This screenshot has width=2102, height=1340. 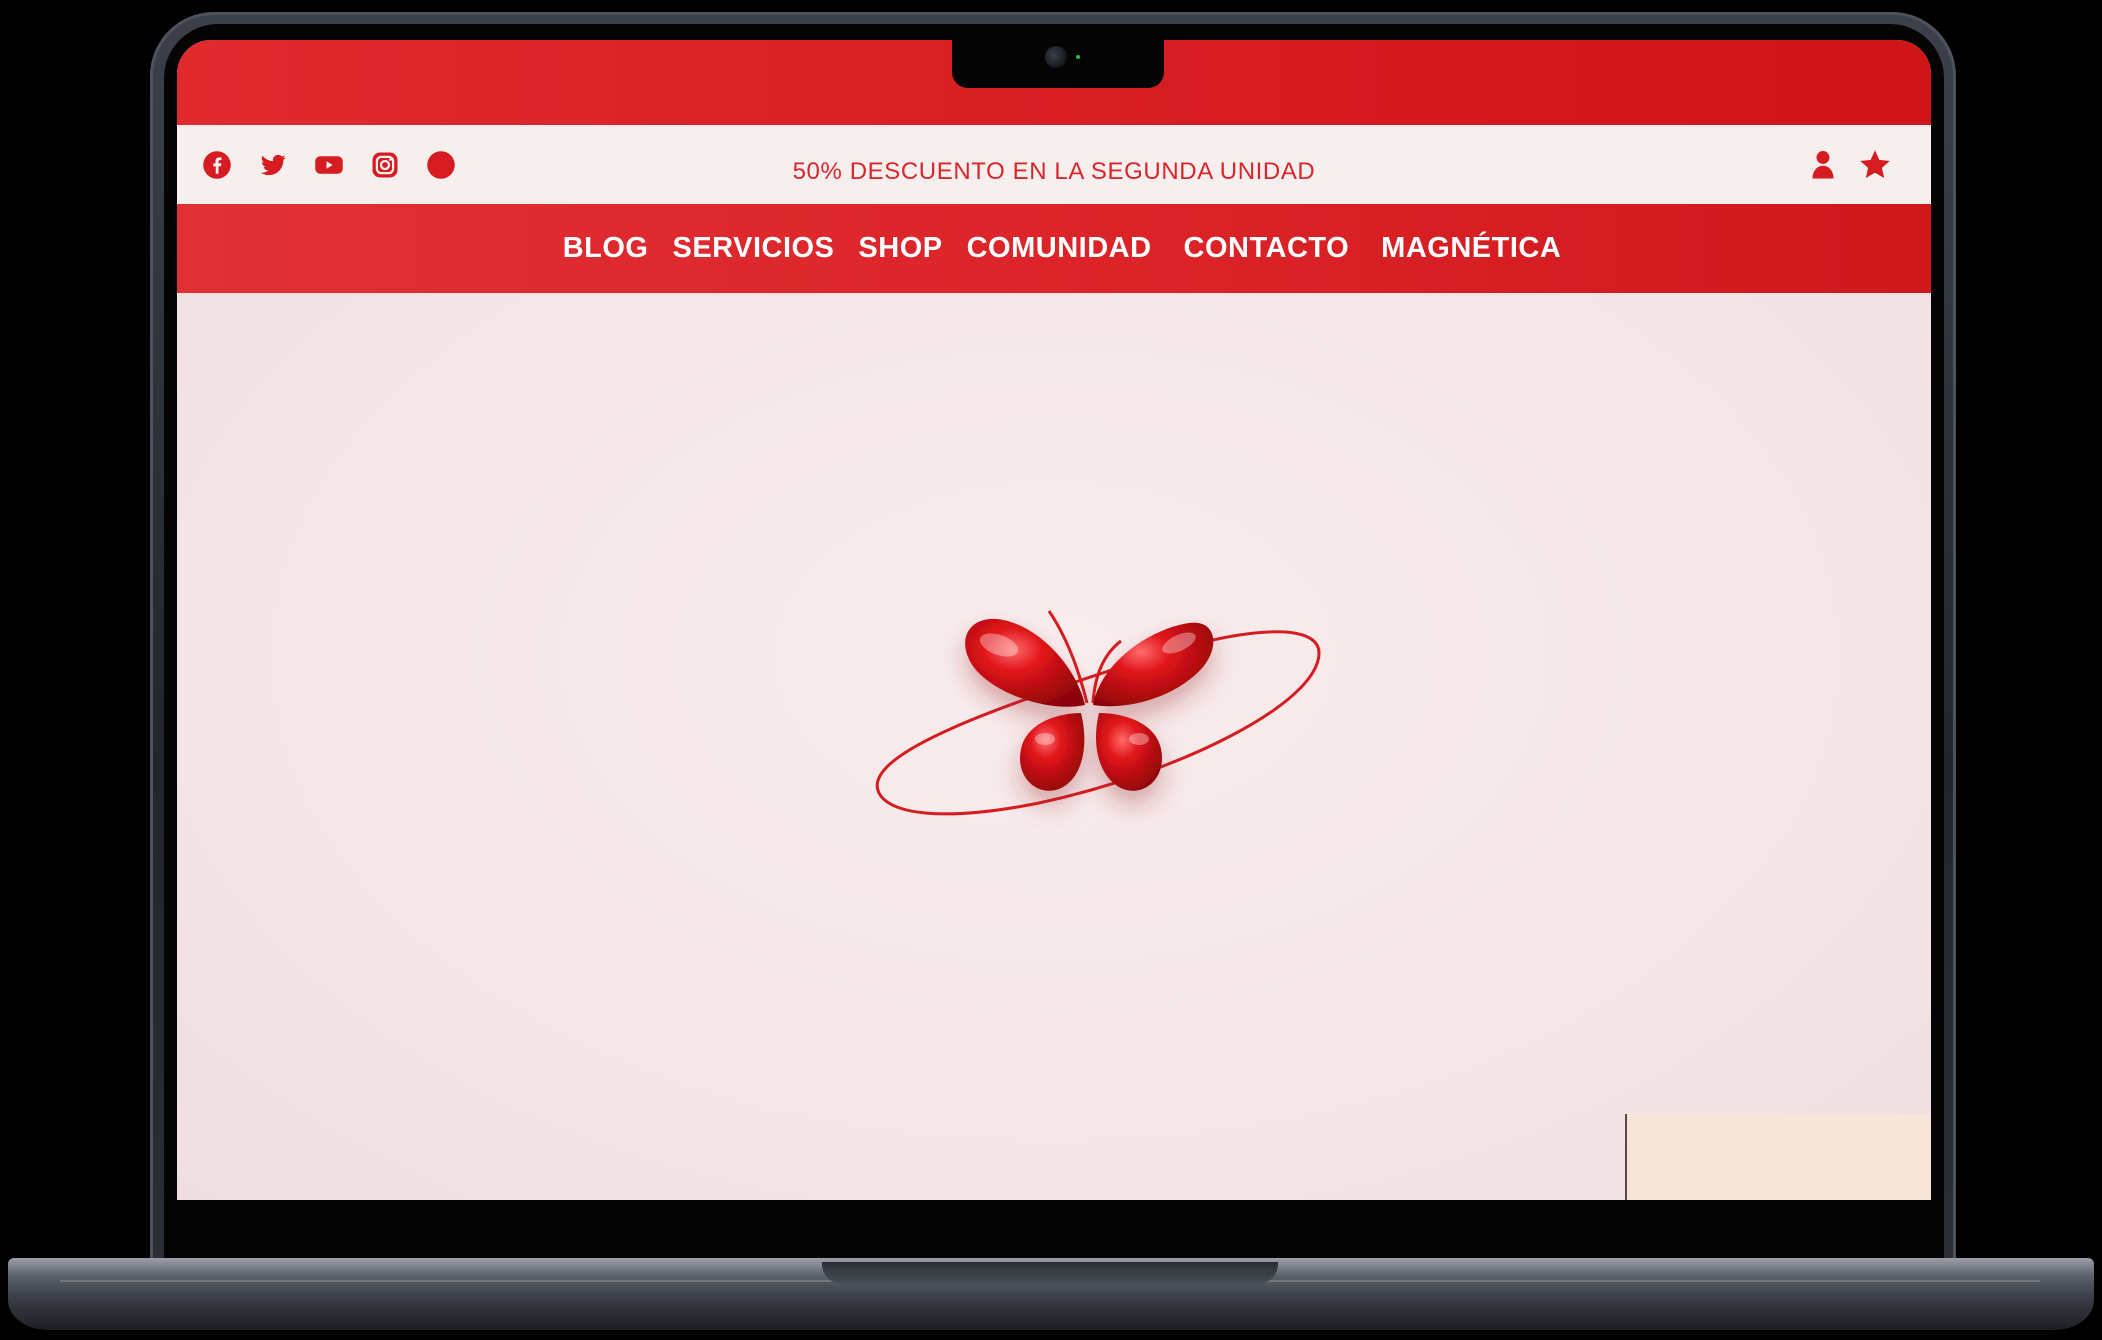 What do you see at coordinates (1849, 164) in the screenshot?
I see `account-icons` at bounding box center [1849, 164].